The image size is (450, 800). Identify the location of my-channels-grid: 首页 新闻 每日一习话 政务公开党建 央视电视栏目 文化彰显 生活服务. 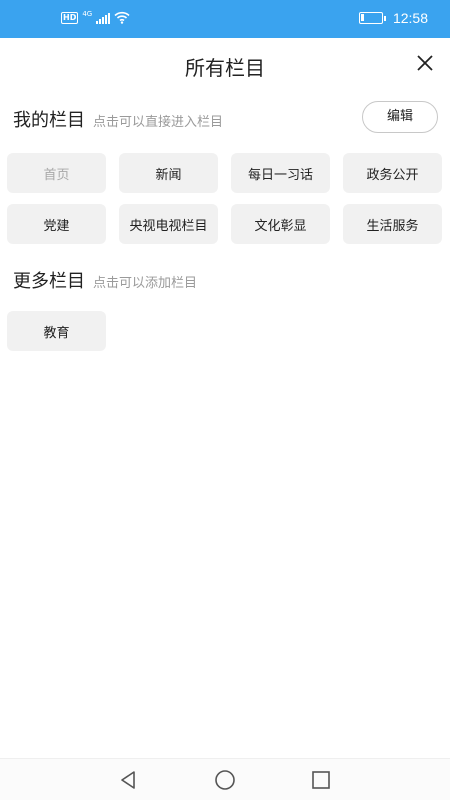
(224, 198).